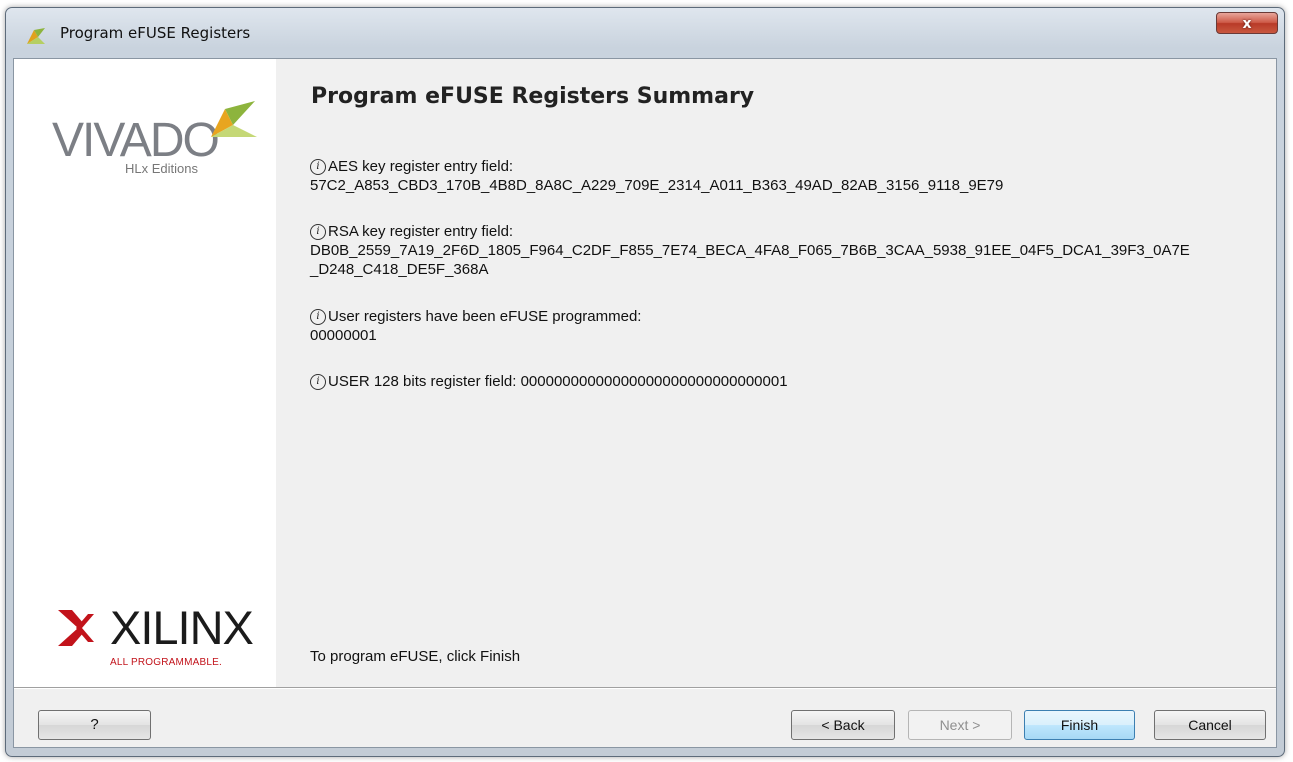 This screenshot has height=762, width=1293. Describe the element at coordinates (421, 231) in the screenshot. I see `rsa-key-label: RSA key register entry field:` at that location.